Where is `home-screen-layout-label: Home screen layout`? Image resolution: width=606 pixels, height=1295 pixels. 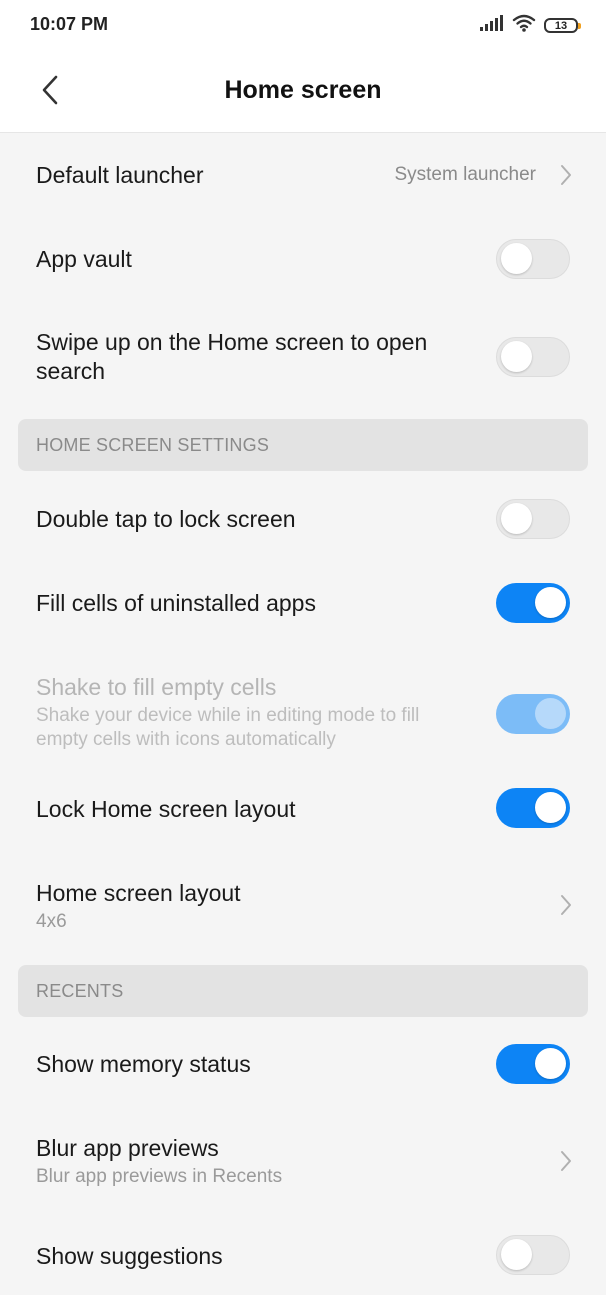
home-screen-layout-label: Home screen layout is located at coordinates (138, 893).